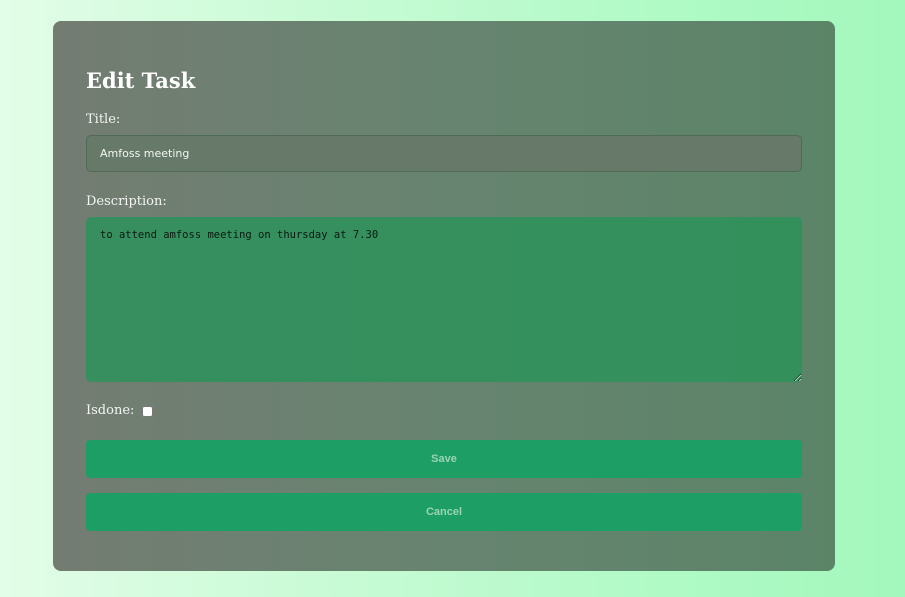  Describe the element at coordinates (444, 153) in the screenshot. I see `title-input` at that location.